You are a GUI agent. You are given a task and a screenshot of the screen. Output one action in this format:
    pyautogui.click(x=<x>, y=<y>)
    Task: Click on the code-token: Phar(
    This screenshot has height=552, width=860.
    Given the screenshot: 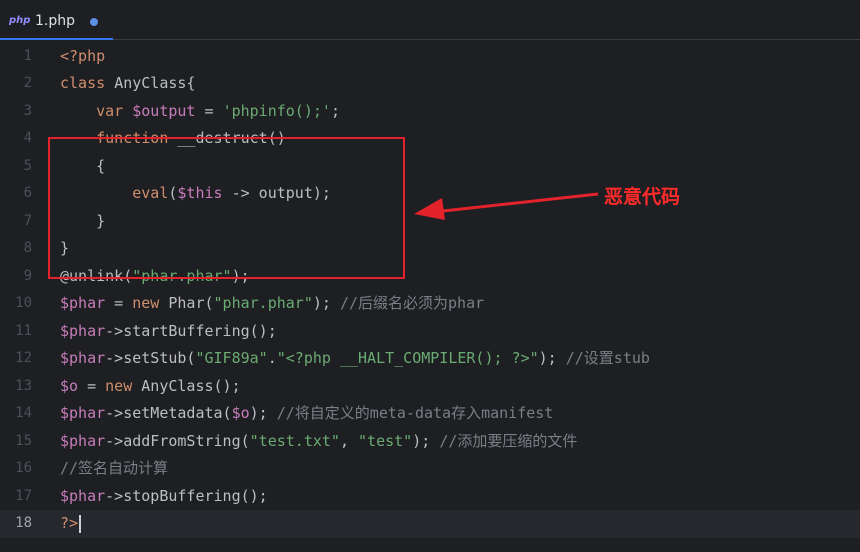 What is the action you would take?
    pyautogui.click(x=191, y=303)
    